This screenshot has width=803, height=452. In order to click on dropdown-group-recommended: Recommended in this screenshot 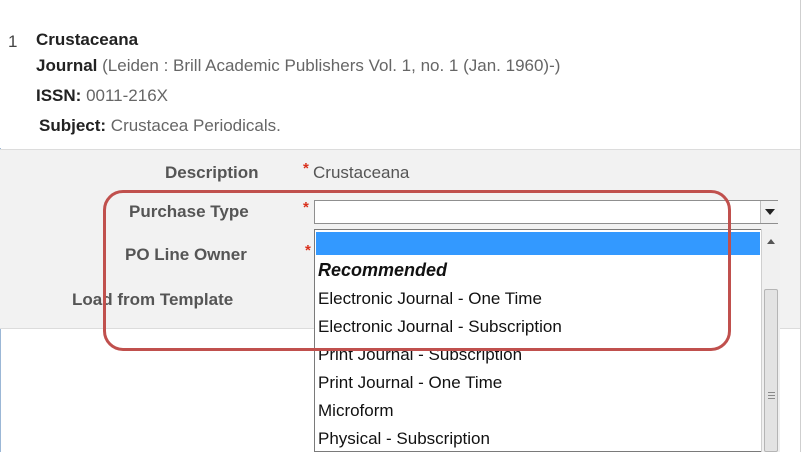, I will do `click(383, 270)`.